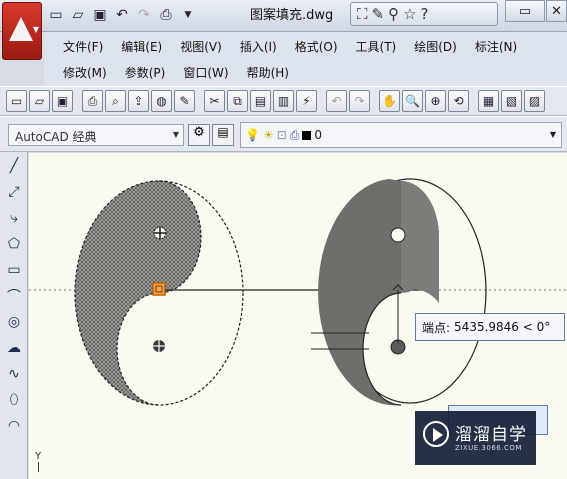  What do you see at coordinates (458, 101) in the screenshot?
I see `zoom-previous-icon: ⟲` at bounding box center [458, 101].